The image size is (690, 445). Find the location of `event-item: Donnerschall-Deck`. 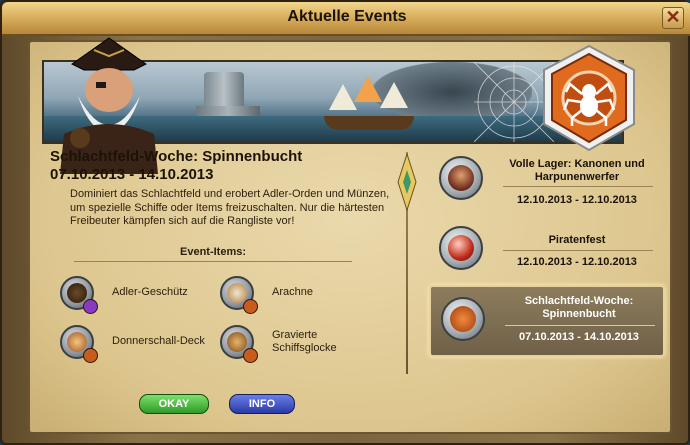

event-item: Donnerschall-Deck is located at coordinates (140, 345).